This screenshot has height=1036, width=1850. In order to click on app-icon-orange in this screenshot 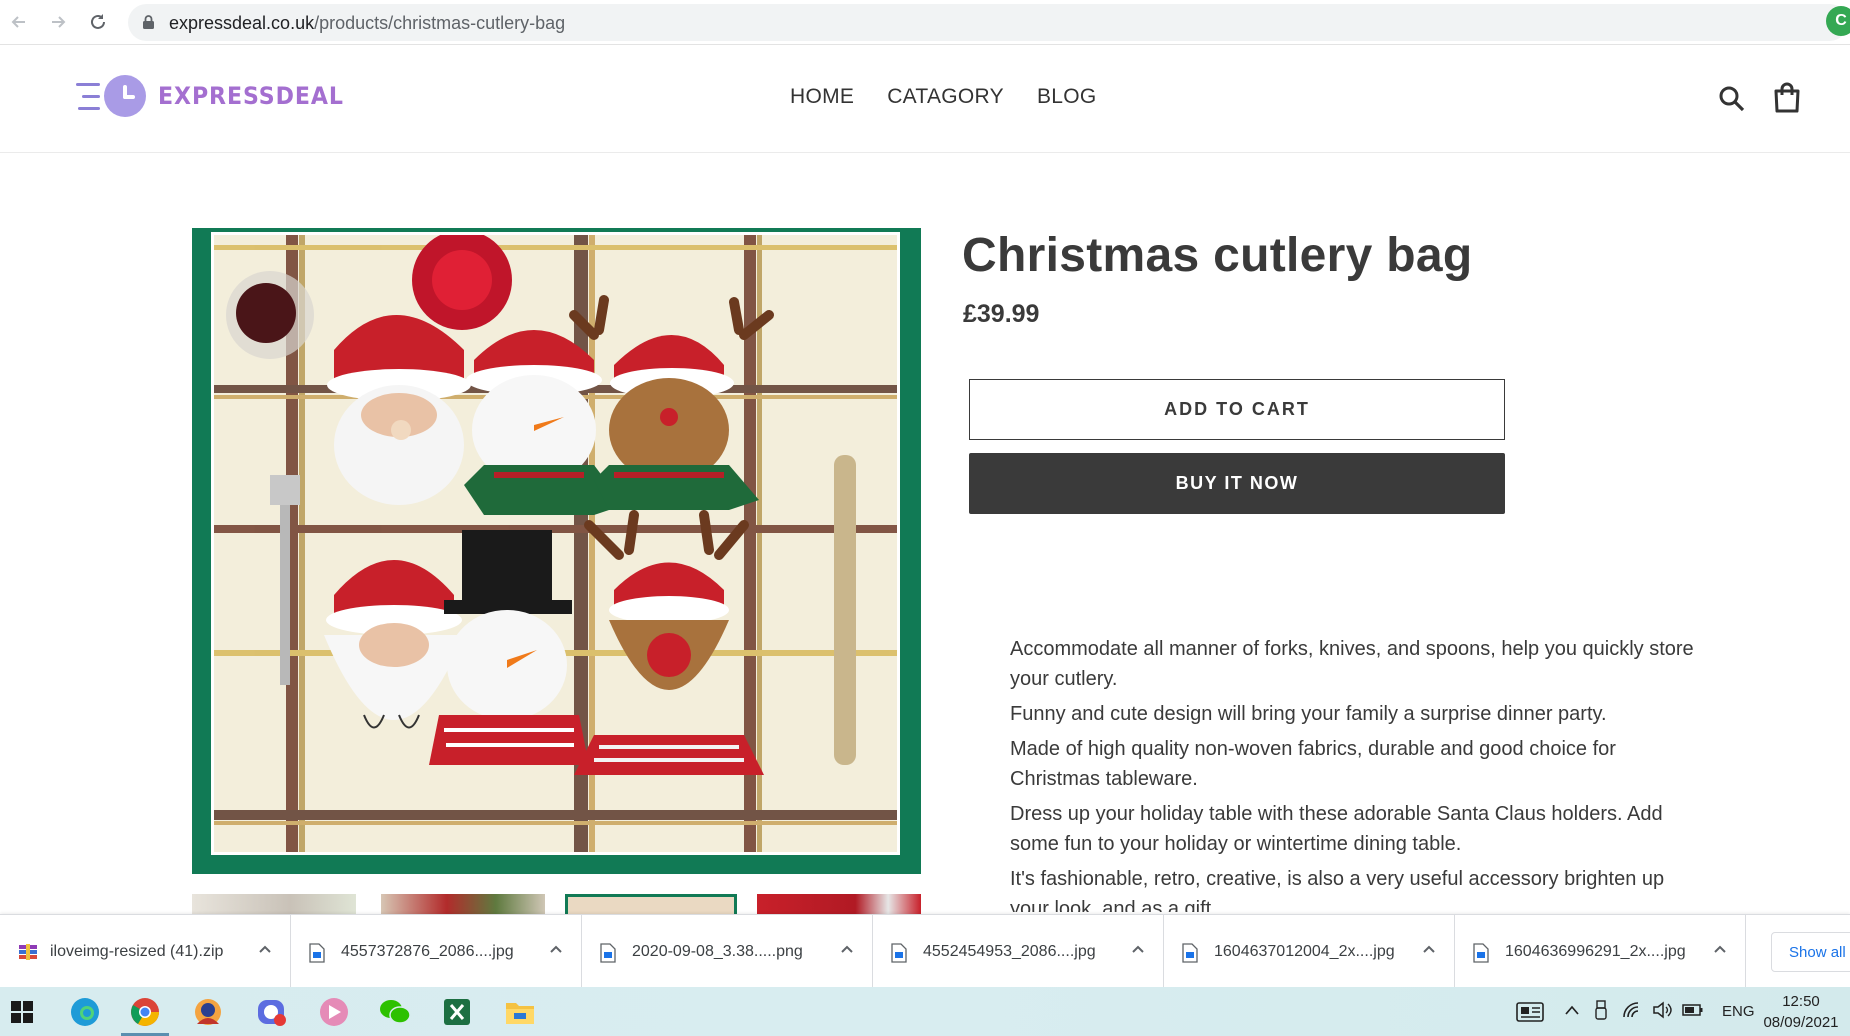, I will do `click(208, 1012)`.